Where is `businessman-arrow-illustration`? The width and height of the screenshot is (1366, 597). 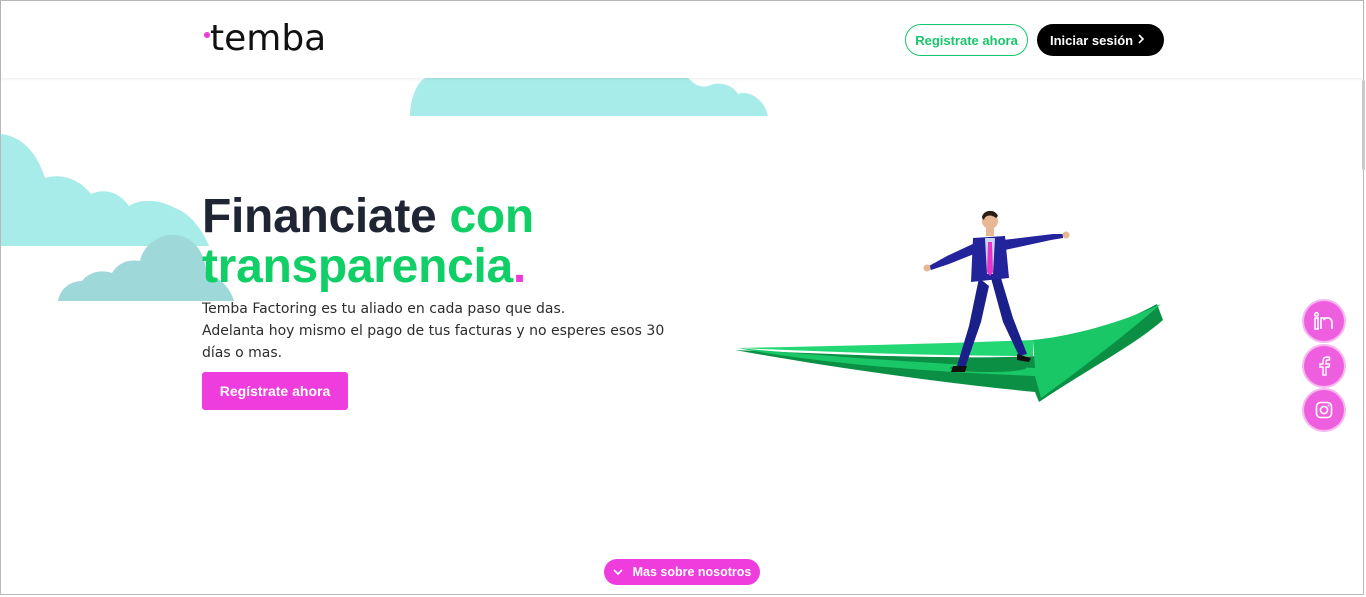 businessman-arrow-illustration is located at coordinates (949, 306).